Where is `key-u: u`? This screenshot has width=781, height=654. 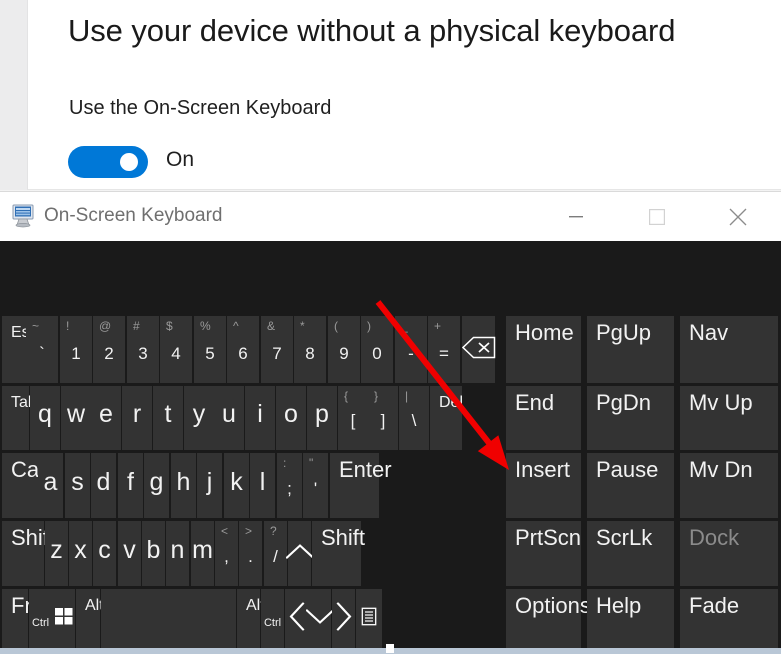 key-u: u is located at coordinates (229, 418).